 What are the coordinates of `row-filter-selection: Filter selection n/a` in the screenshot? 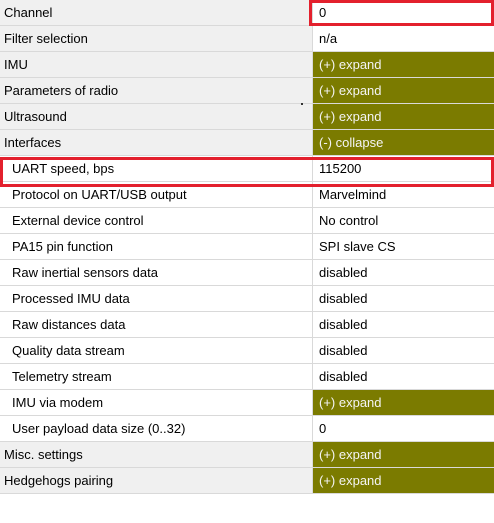 It's located at (247, 39).